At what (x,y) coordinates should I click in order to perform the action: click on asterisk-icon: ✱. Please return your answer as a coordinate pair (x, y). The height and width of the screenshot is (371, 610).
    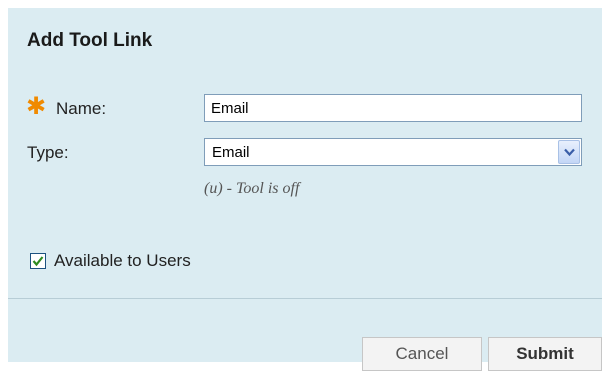
    Looking at the image, I should click on (36, 106).